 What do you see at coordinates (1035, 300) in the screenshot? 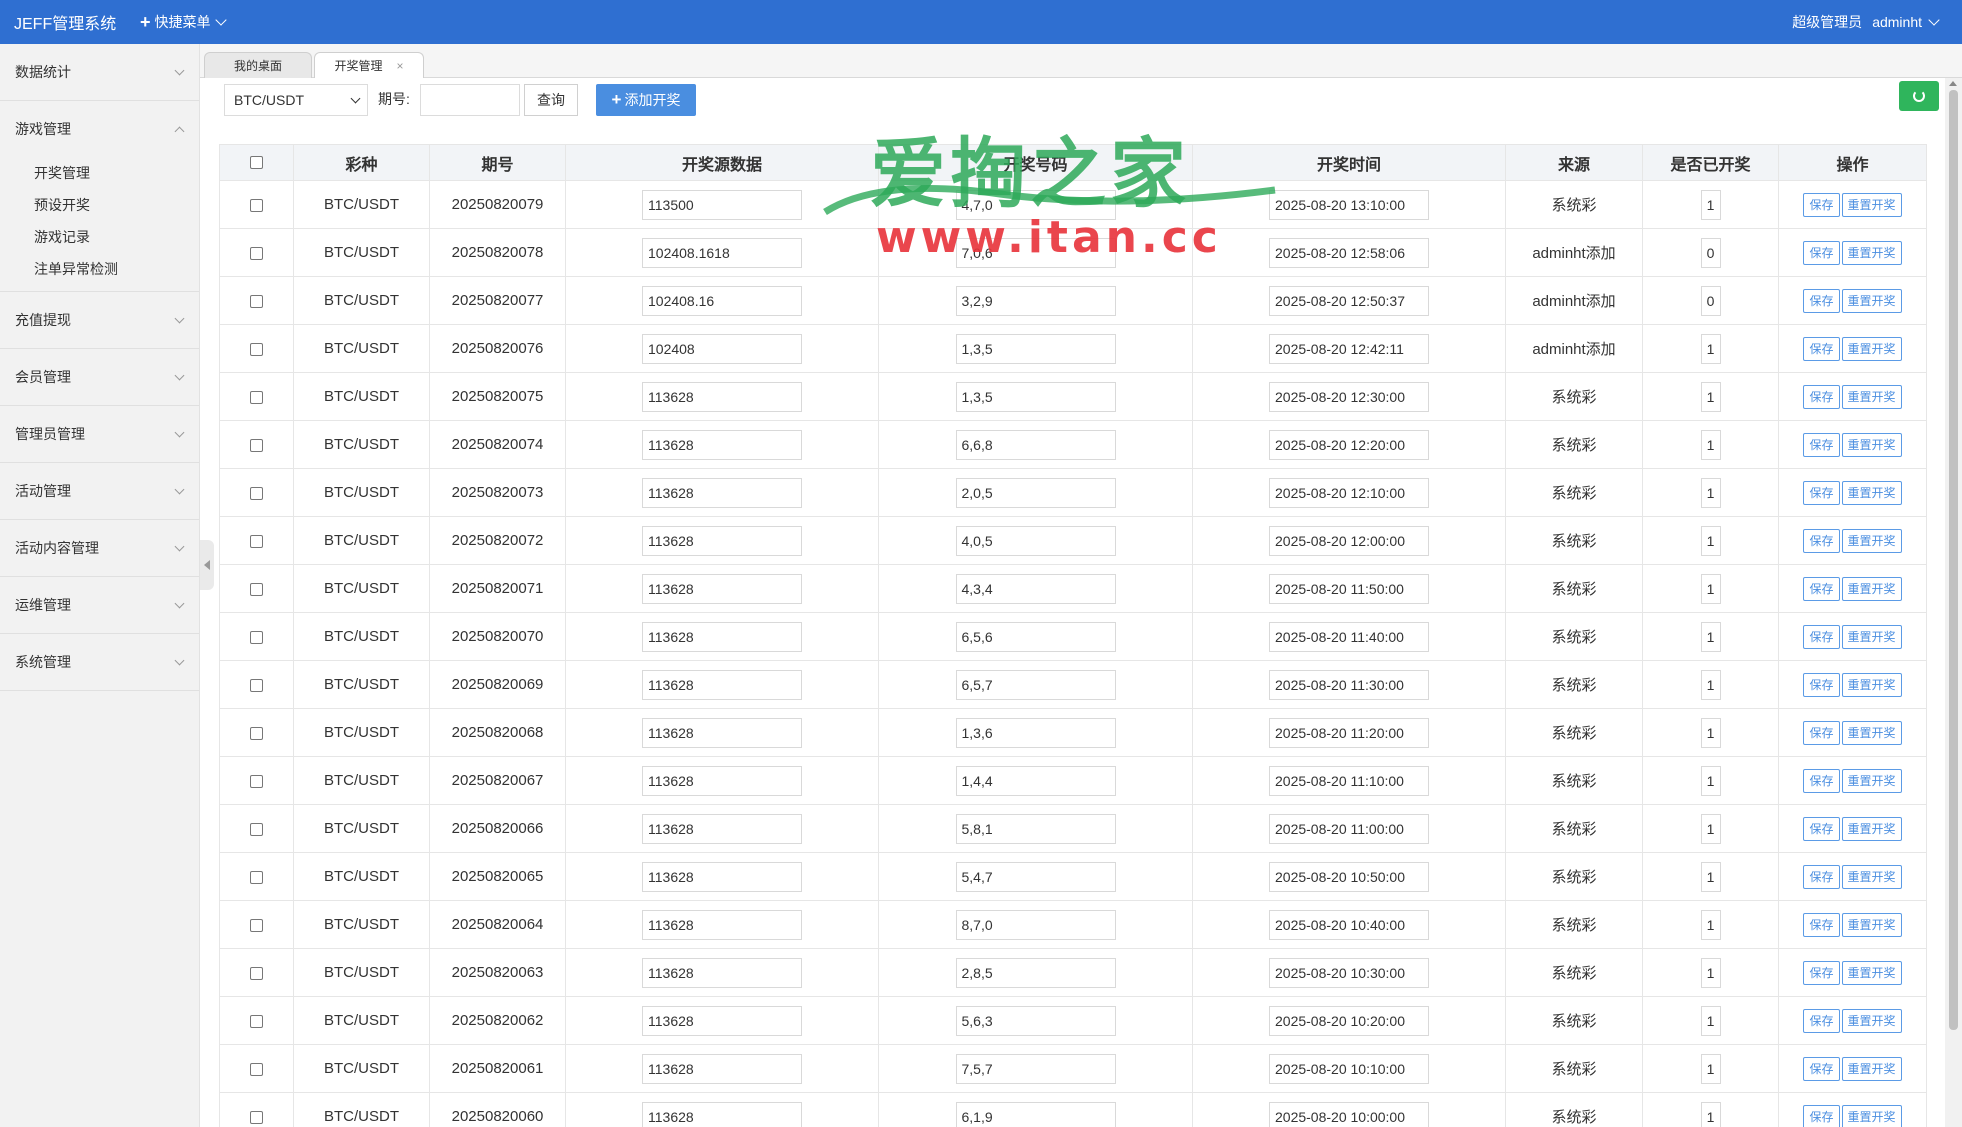
I see `draw-numbers-input: 3,2,9` at bounding box center [1035, 300].